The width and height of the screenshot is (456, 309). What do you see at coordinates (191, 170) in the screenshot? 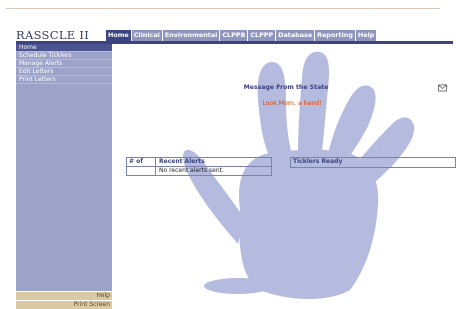
I see `no-alerts-message: No recent alerts sent.` at bounding box center [191, 170].